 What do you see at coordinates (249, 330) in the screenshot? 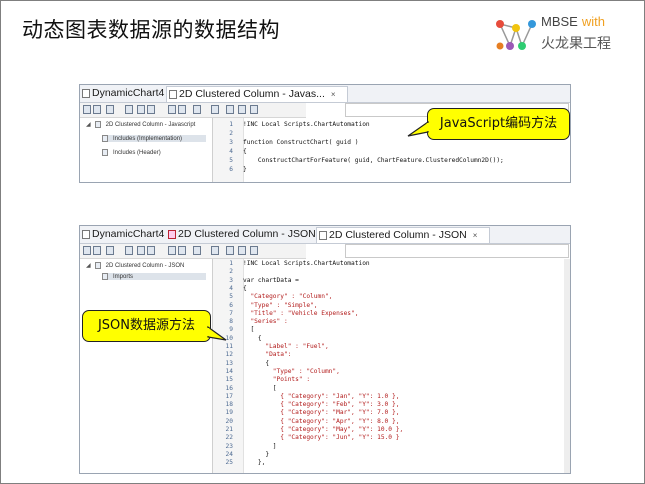
I see `code-text: [` at bounding box center [249, 330].